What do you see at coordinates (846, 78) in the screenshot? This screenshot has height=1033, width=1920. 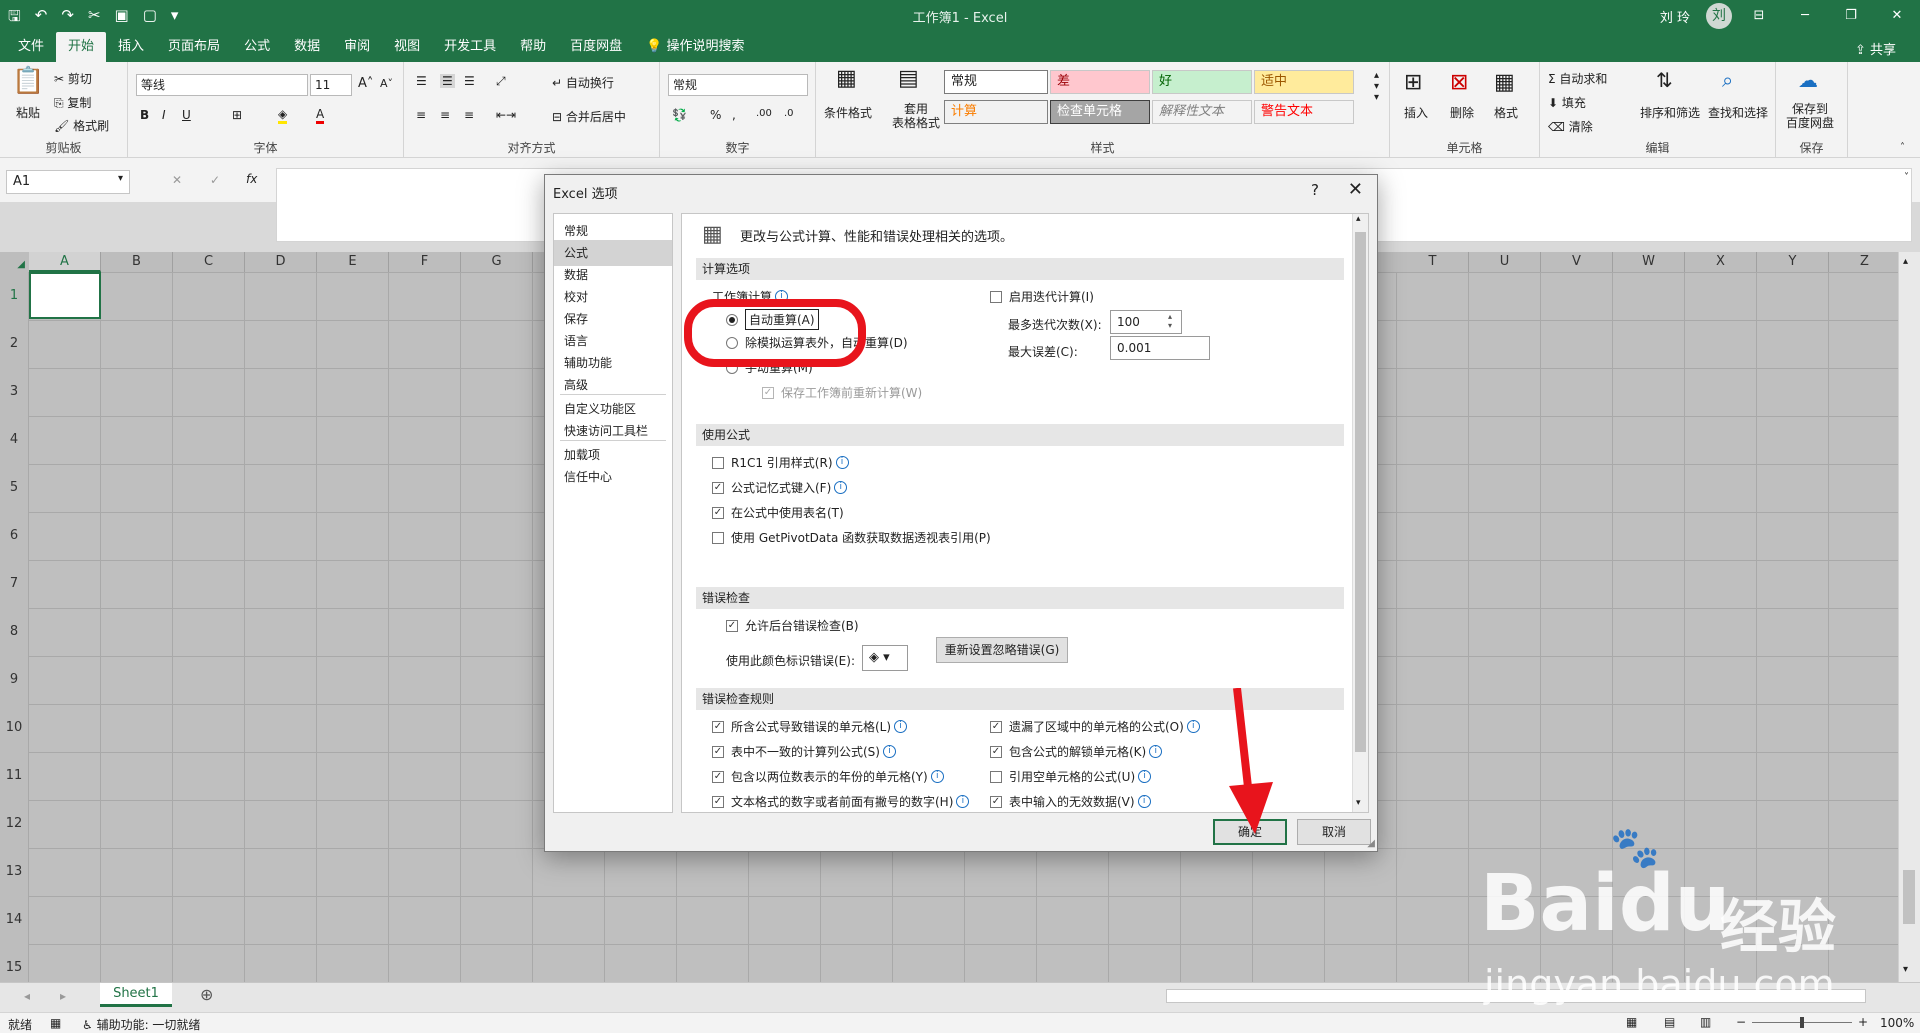 I see `conditional-format-icon: ▦` at bounding box center [846, 78].